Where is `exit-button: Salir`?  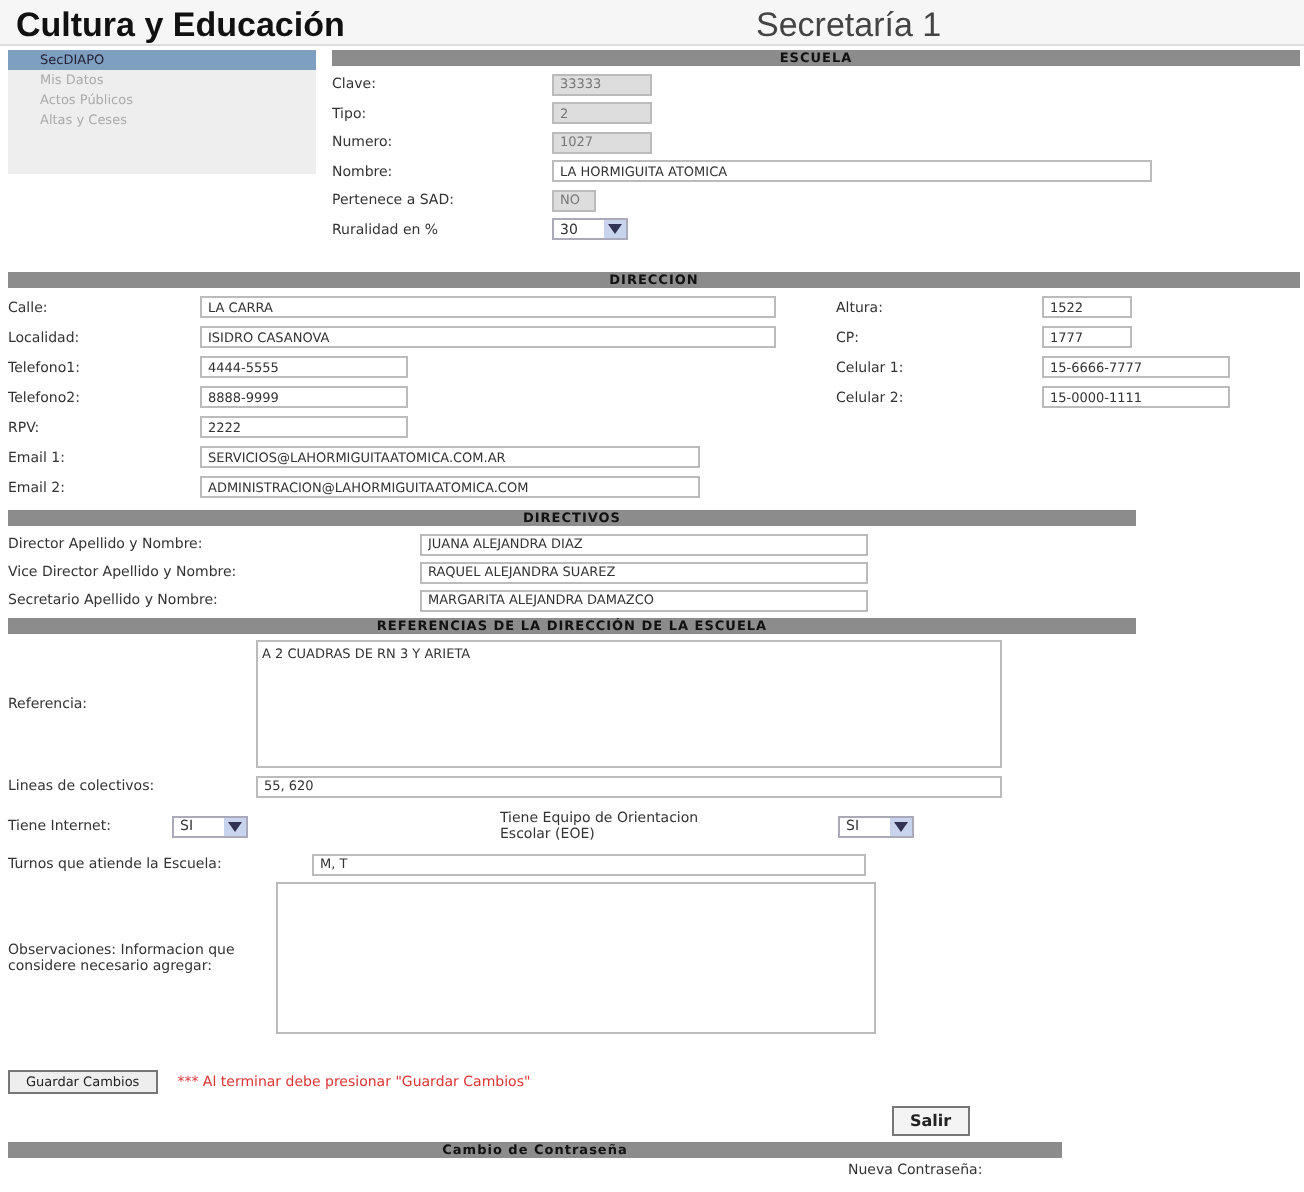
exit-button: Salir is located at coordinates (931, 1121).